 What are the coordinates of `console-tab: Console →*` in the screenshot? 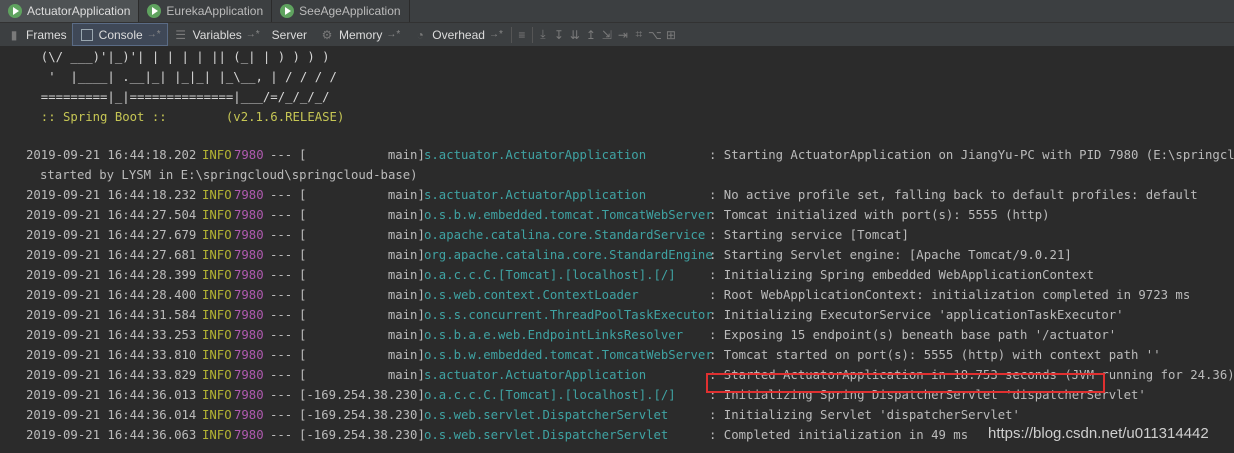 It's located at (119, 34).